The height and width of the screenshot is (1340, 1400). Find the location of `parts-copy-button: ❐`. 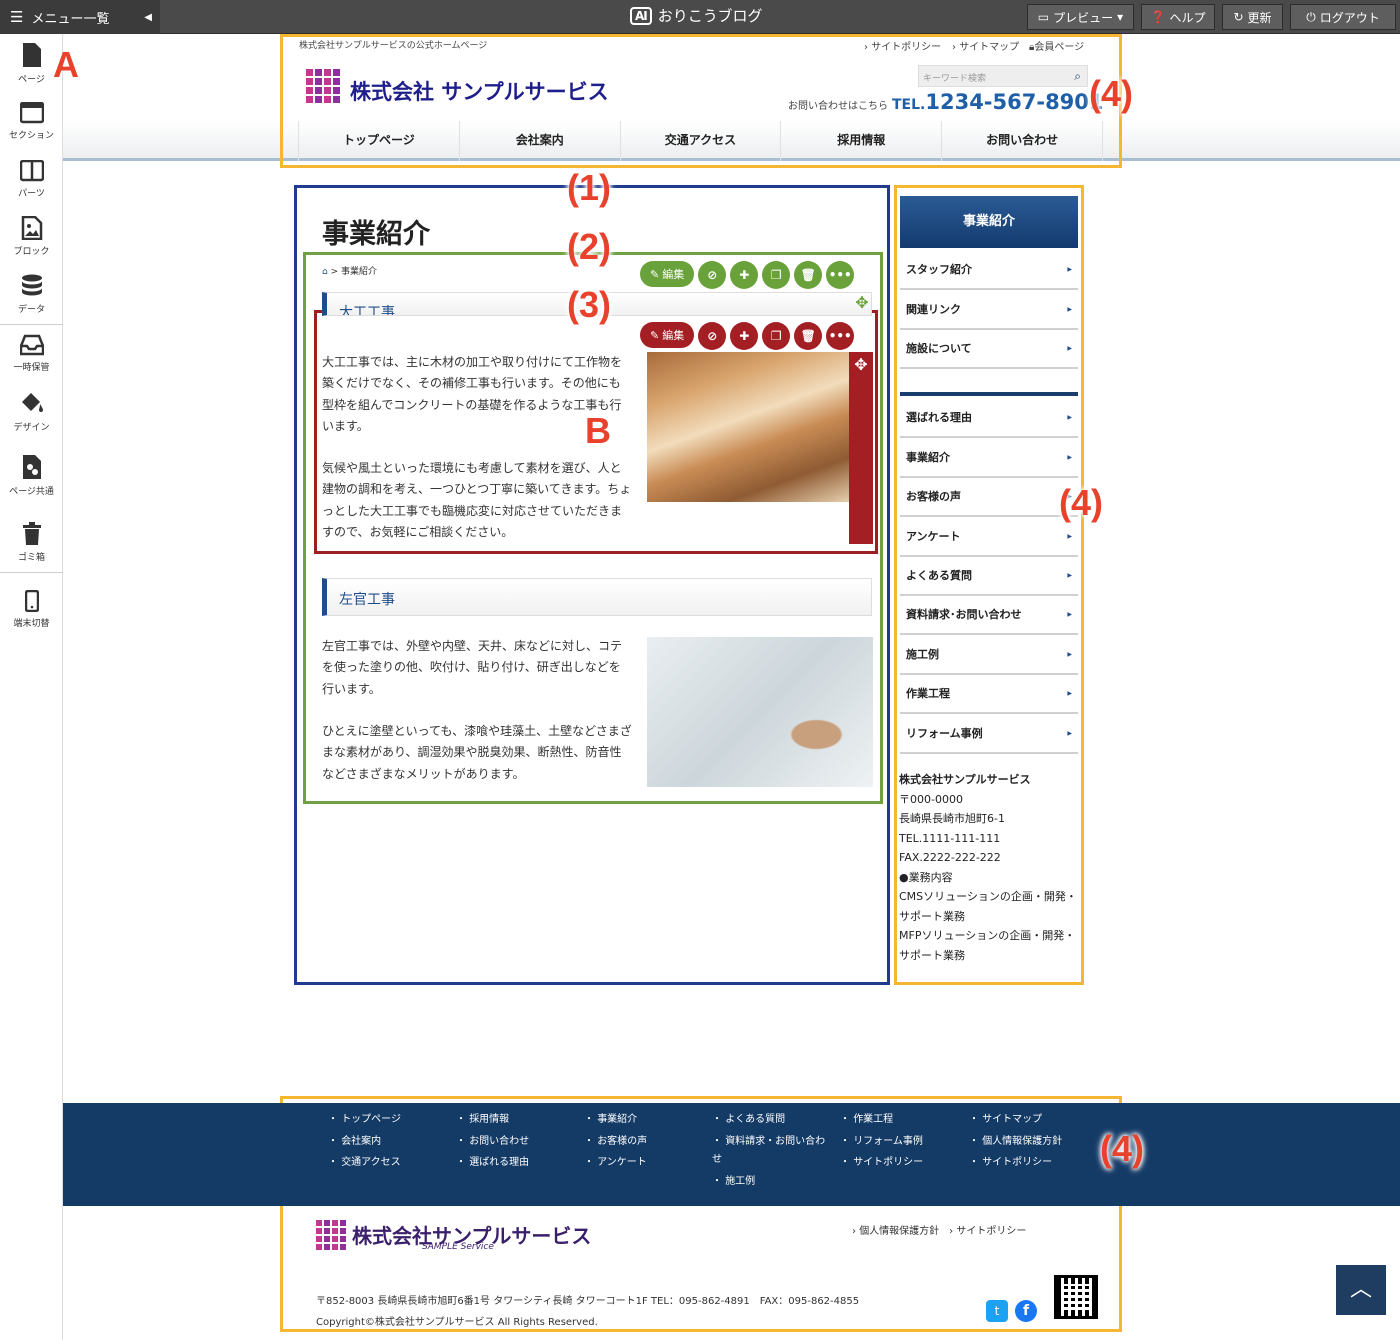

parts-copy-button: ❐ is located at coordinates (776, 336).